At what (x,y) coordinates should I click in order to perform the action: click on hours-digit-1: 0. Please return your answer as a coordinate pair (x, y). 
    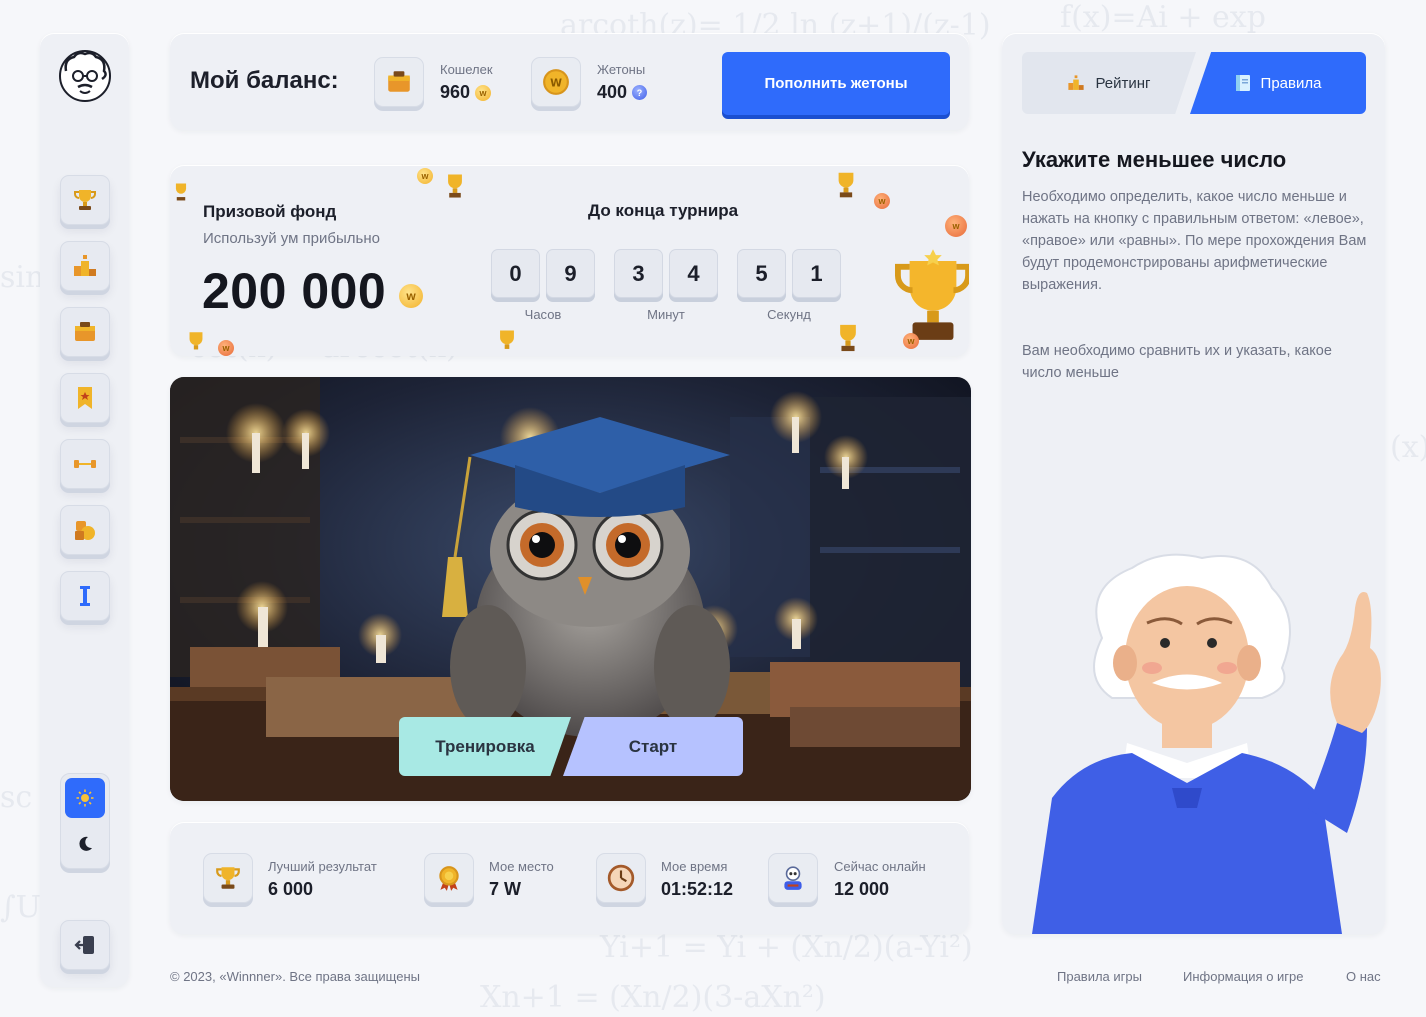
    Looking at the image, I should click on (515, 273).